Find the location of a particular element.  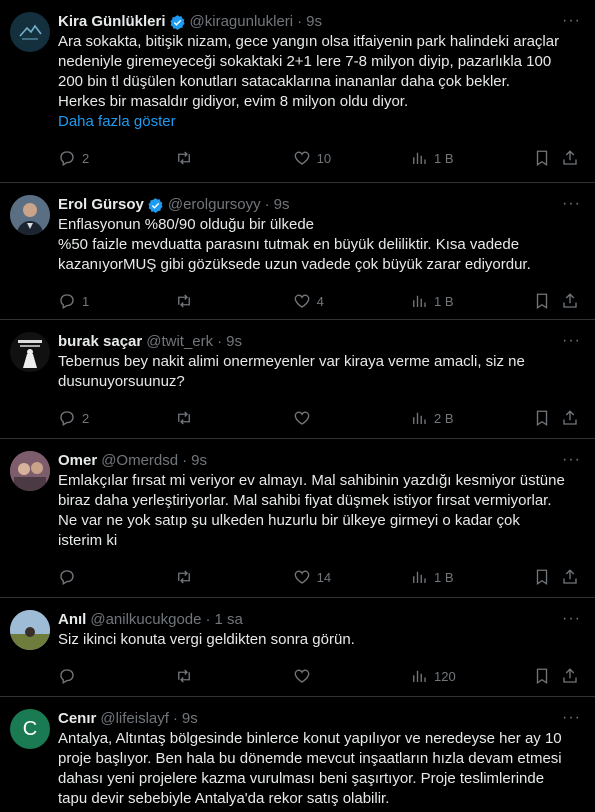

tweet-actions: 2 2 B is located at coordinates (319, 418).